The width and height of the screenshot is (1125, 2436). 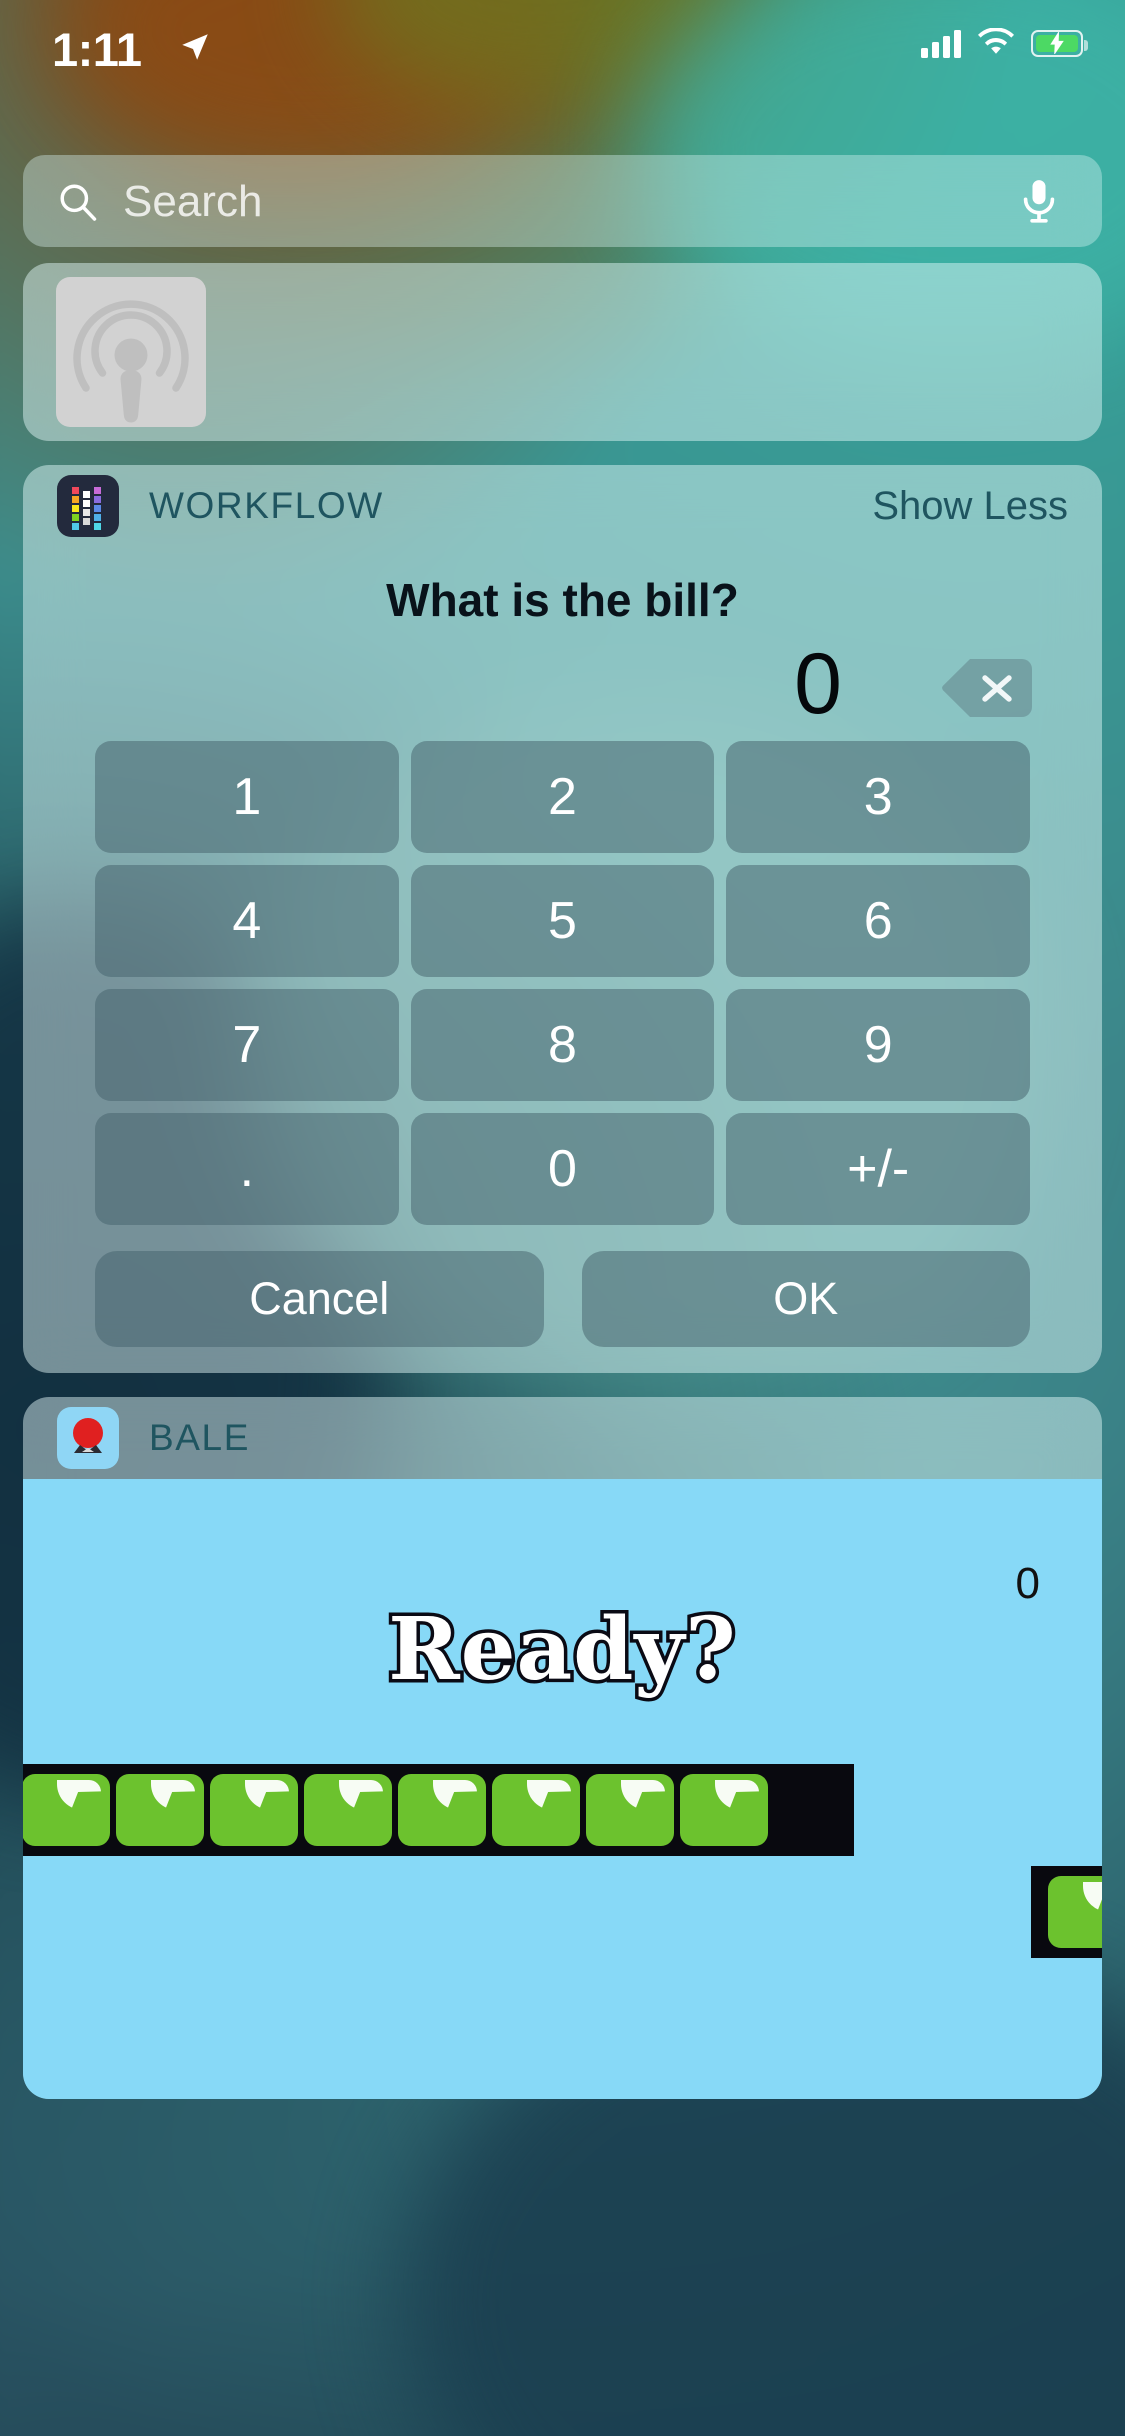 I want to click on key-1: 1, so click(x=247, y=797).